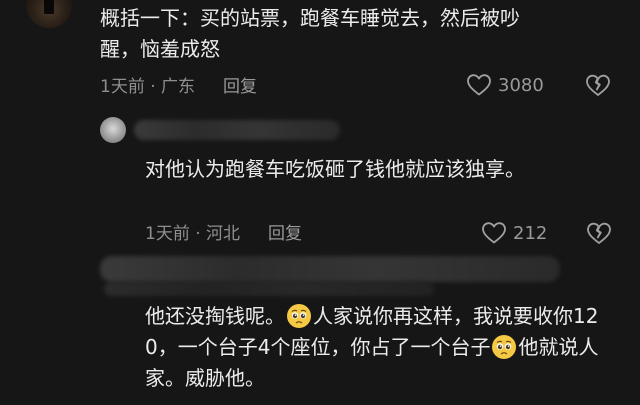 The height and width of the screenshot is (405, 640). I want to click on reply-date: 1天前, so click(167, 234).